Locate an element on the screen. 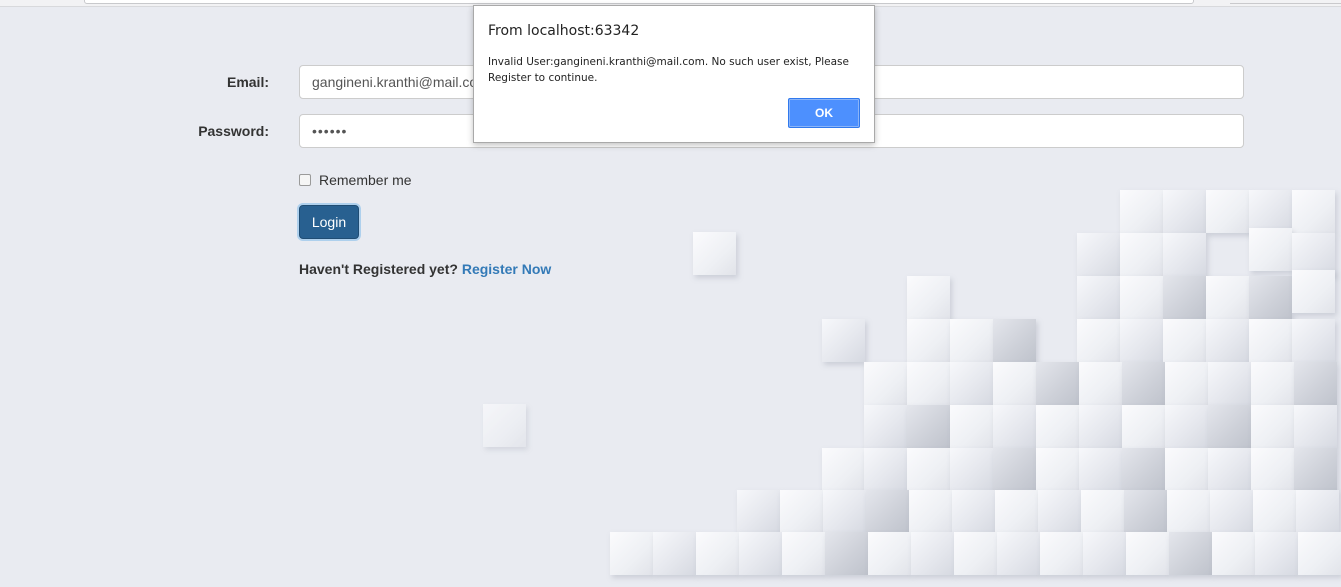  login-button: Login is located at coordinates (329, 222).